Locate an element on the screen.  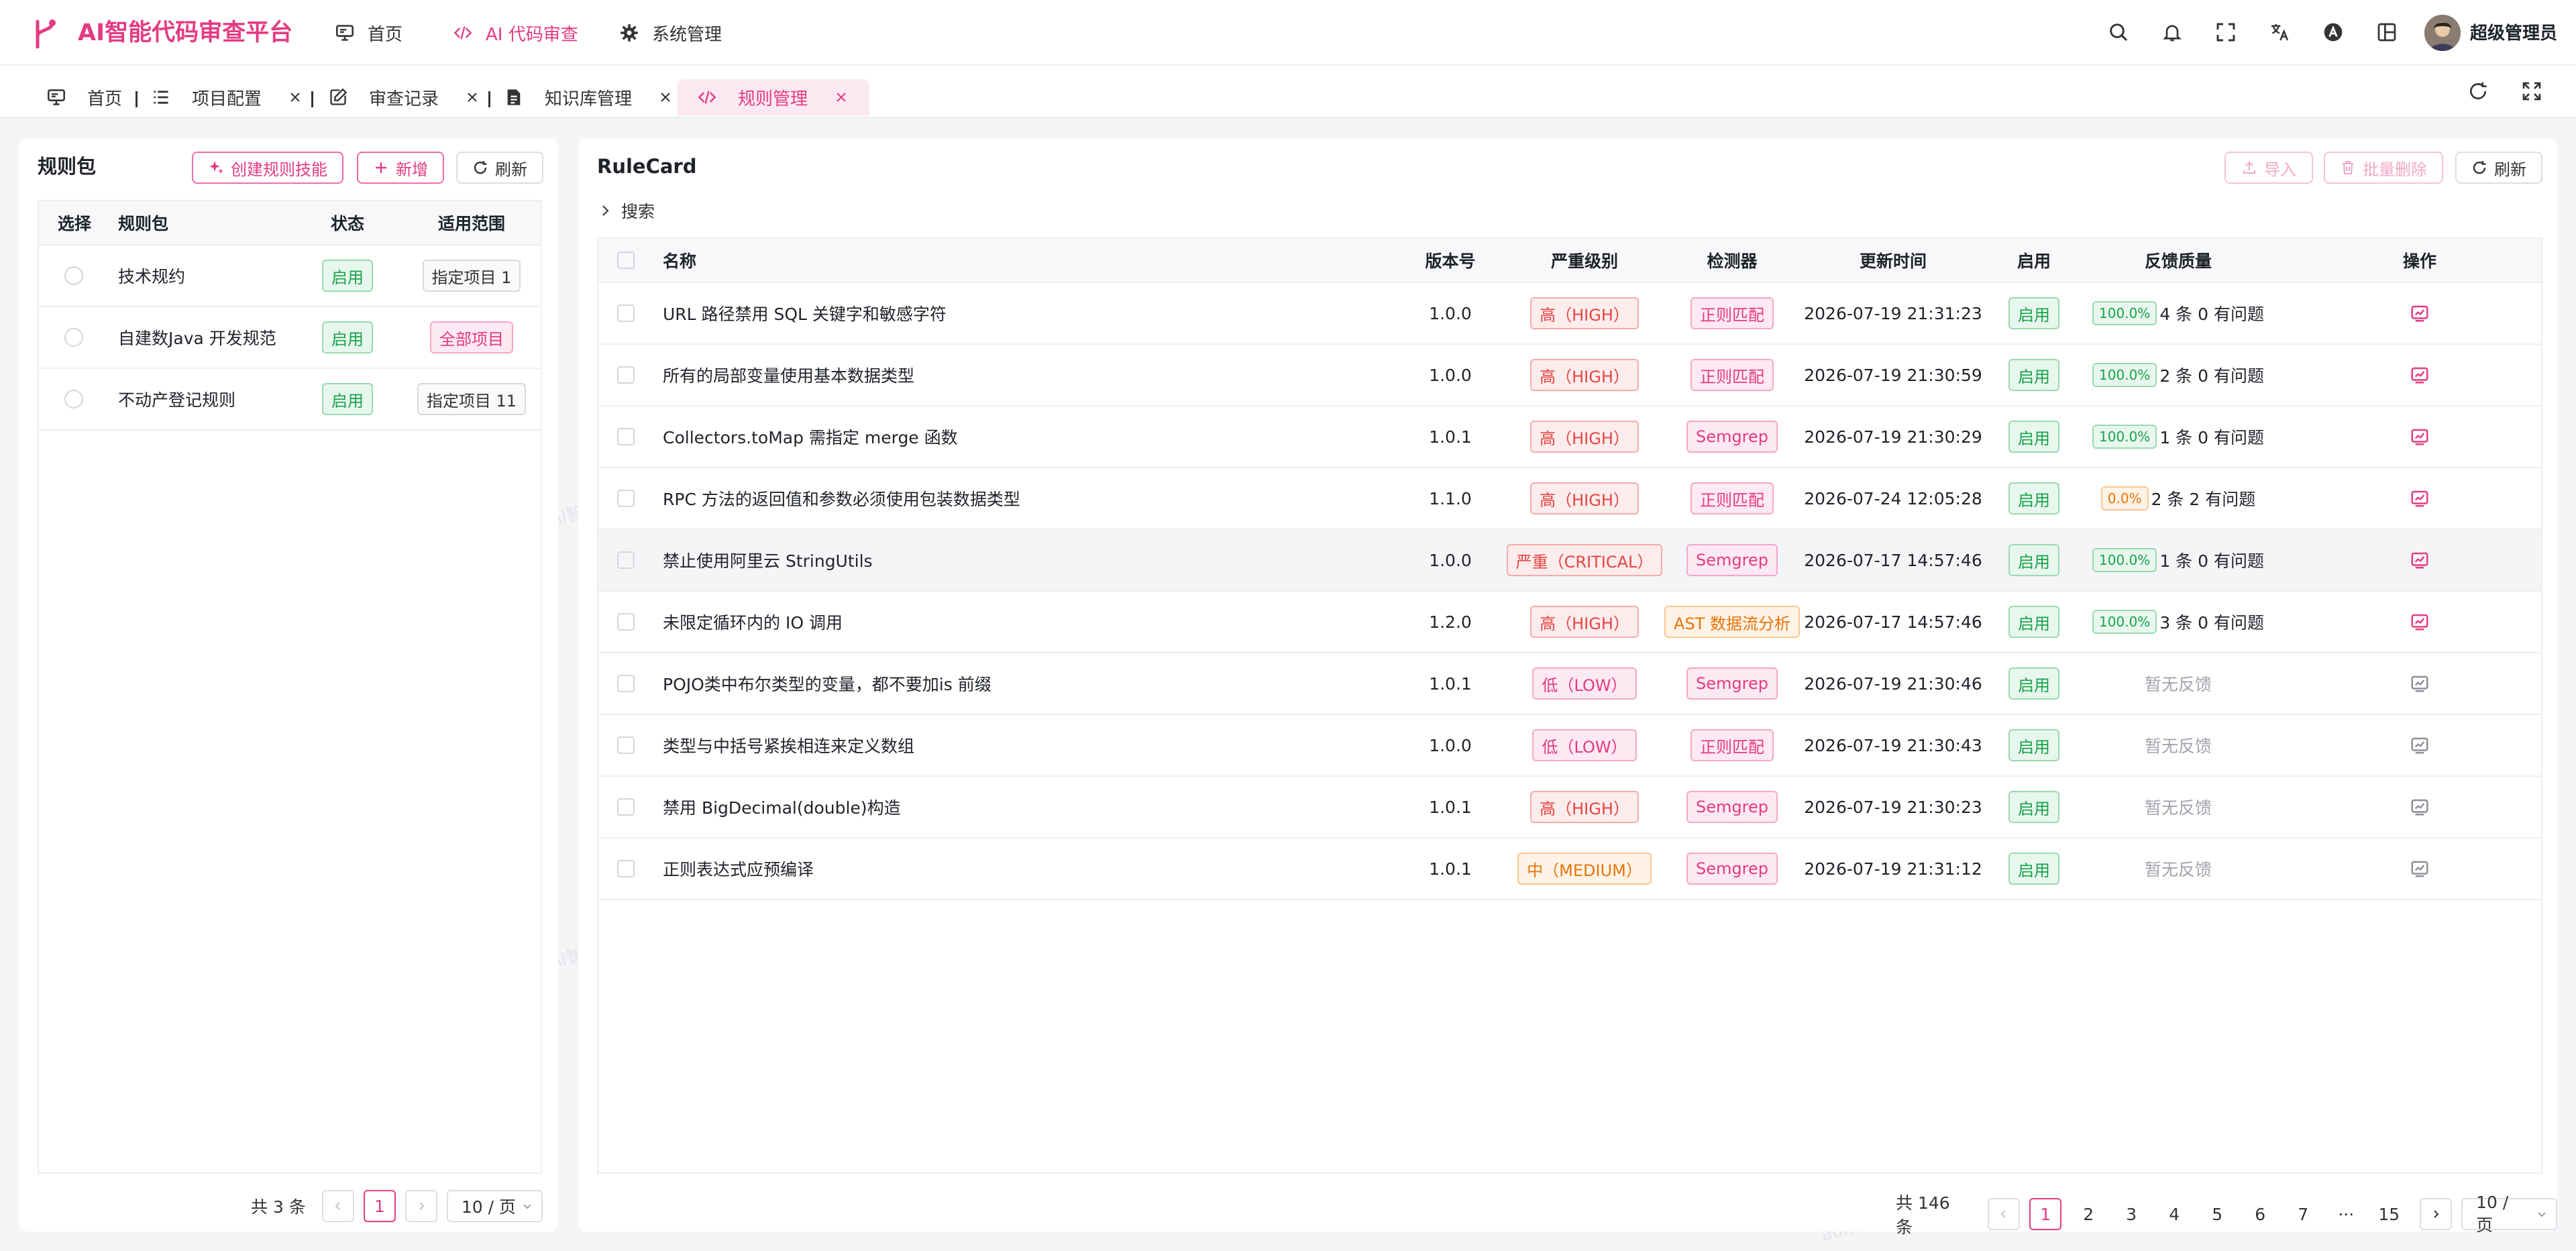
avatar is located at coordinates (2442, 33).